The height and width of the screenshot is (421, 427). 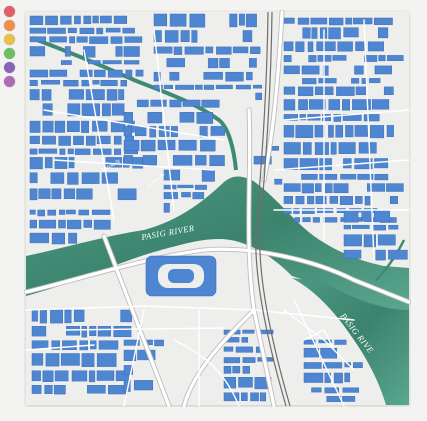 What do you see at coordinates (9, 67) in the screenshot?
I see `purple-swatch` at bounding box center [9, 67].